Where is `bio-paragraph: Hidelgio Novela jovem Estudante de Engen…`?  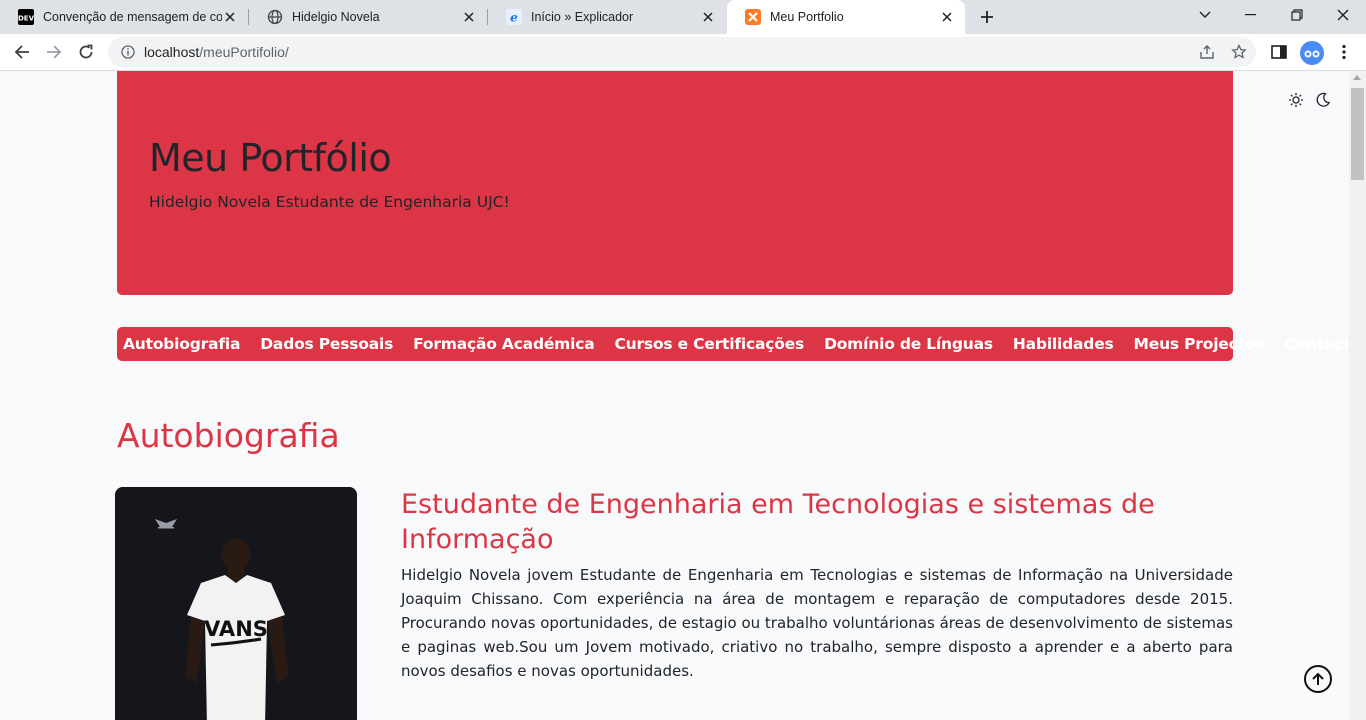
bio-paragraph: Hidelgio Novela jovem Estudante de Engen… is located at coordinates (817, 623).